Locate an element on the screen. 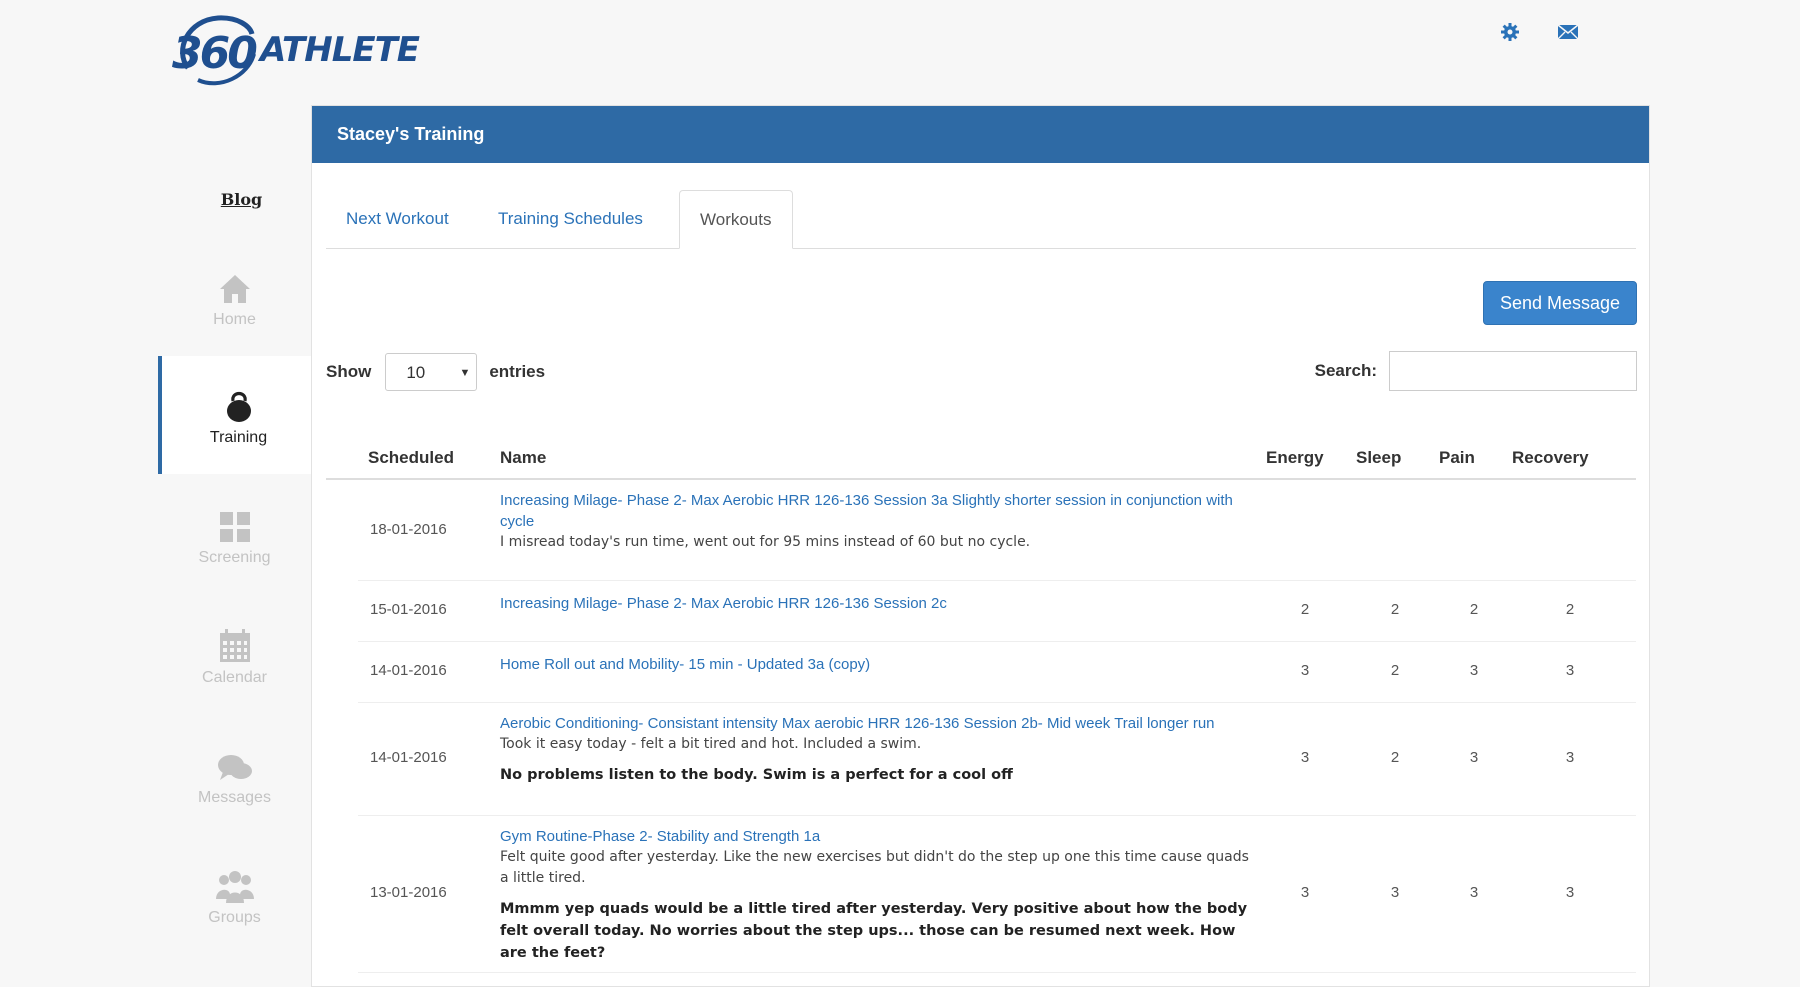 Image resolution: width=1800 pixels, height=987 pixels. logo-number: 360 is located at coordinates (215, 53).